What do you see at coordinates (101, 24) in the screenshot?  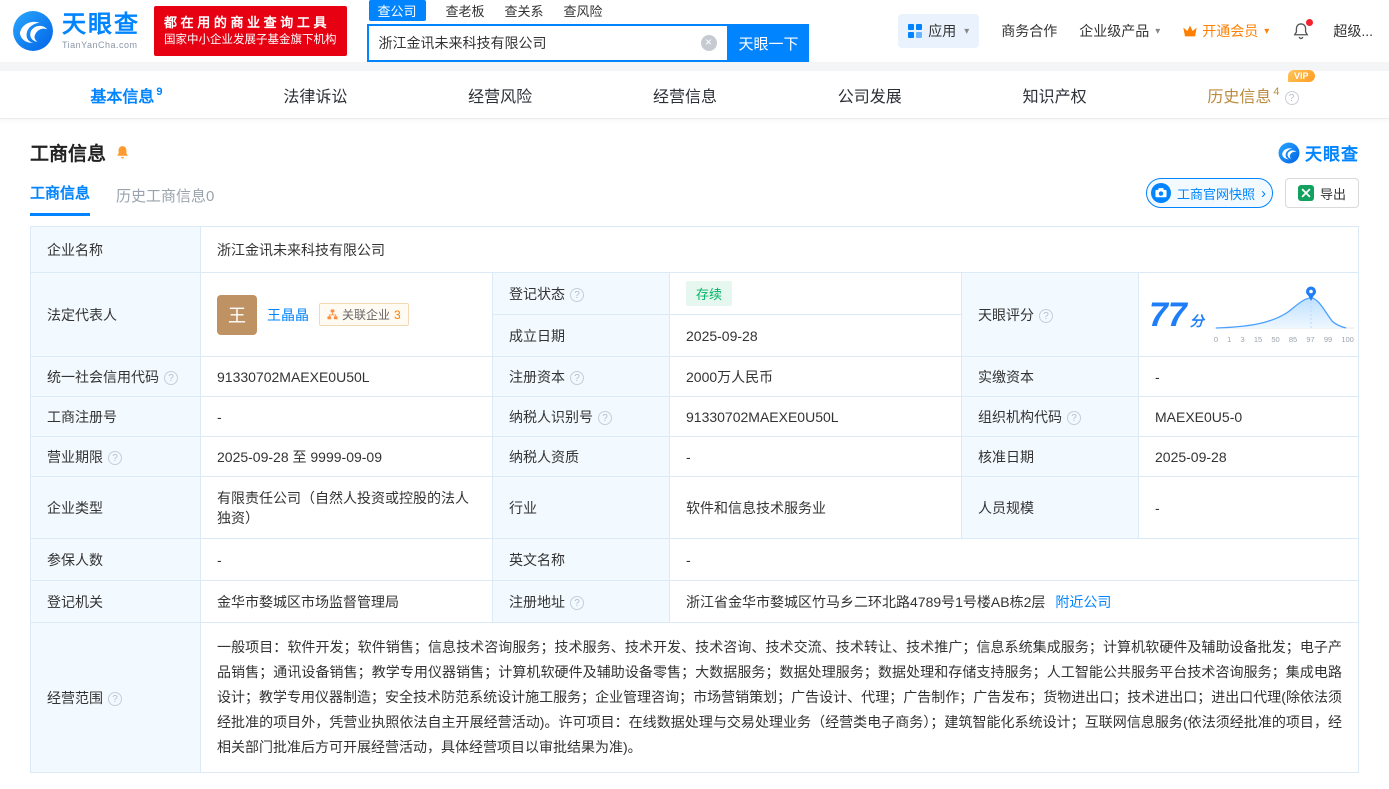 I see `logo-title: 天眼查` at bounding box center [101, 24].